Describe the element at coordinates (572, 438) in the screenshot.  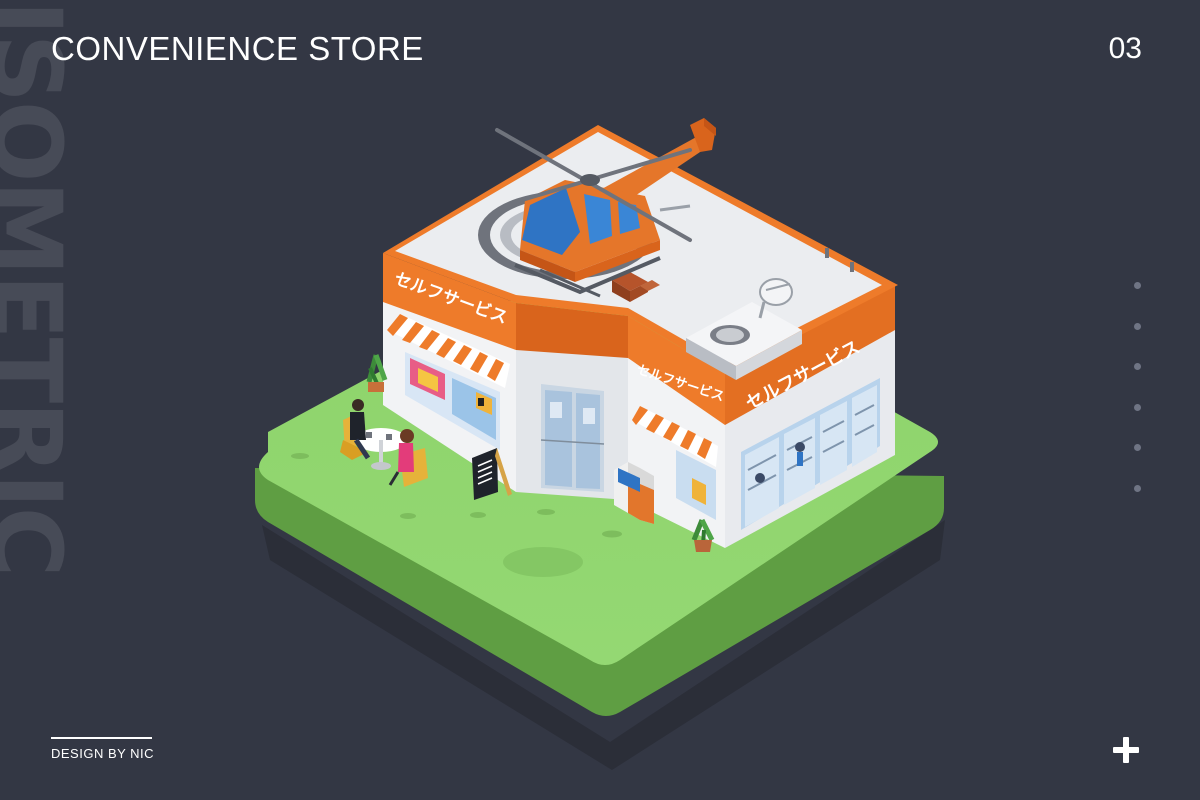
I see `entrance-door` at that location.